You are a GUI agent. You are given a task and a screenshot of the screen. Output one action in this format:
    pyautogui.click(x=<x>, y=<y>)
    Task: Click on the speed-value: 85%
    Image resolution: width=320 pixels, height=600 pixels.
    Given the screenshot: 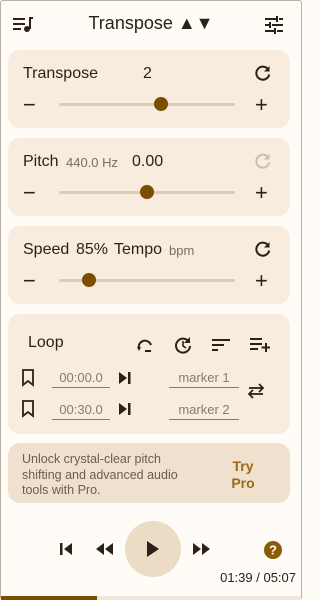 What is the action you would take?
    pyautogui.click(x=92, y=249)
    